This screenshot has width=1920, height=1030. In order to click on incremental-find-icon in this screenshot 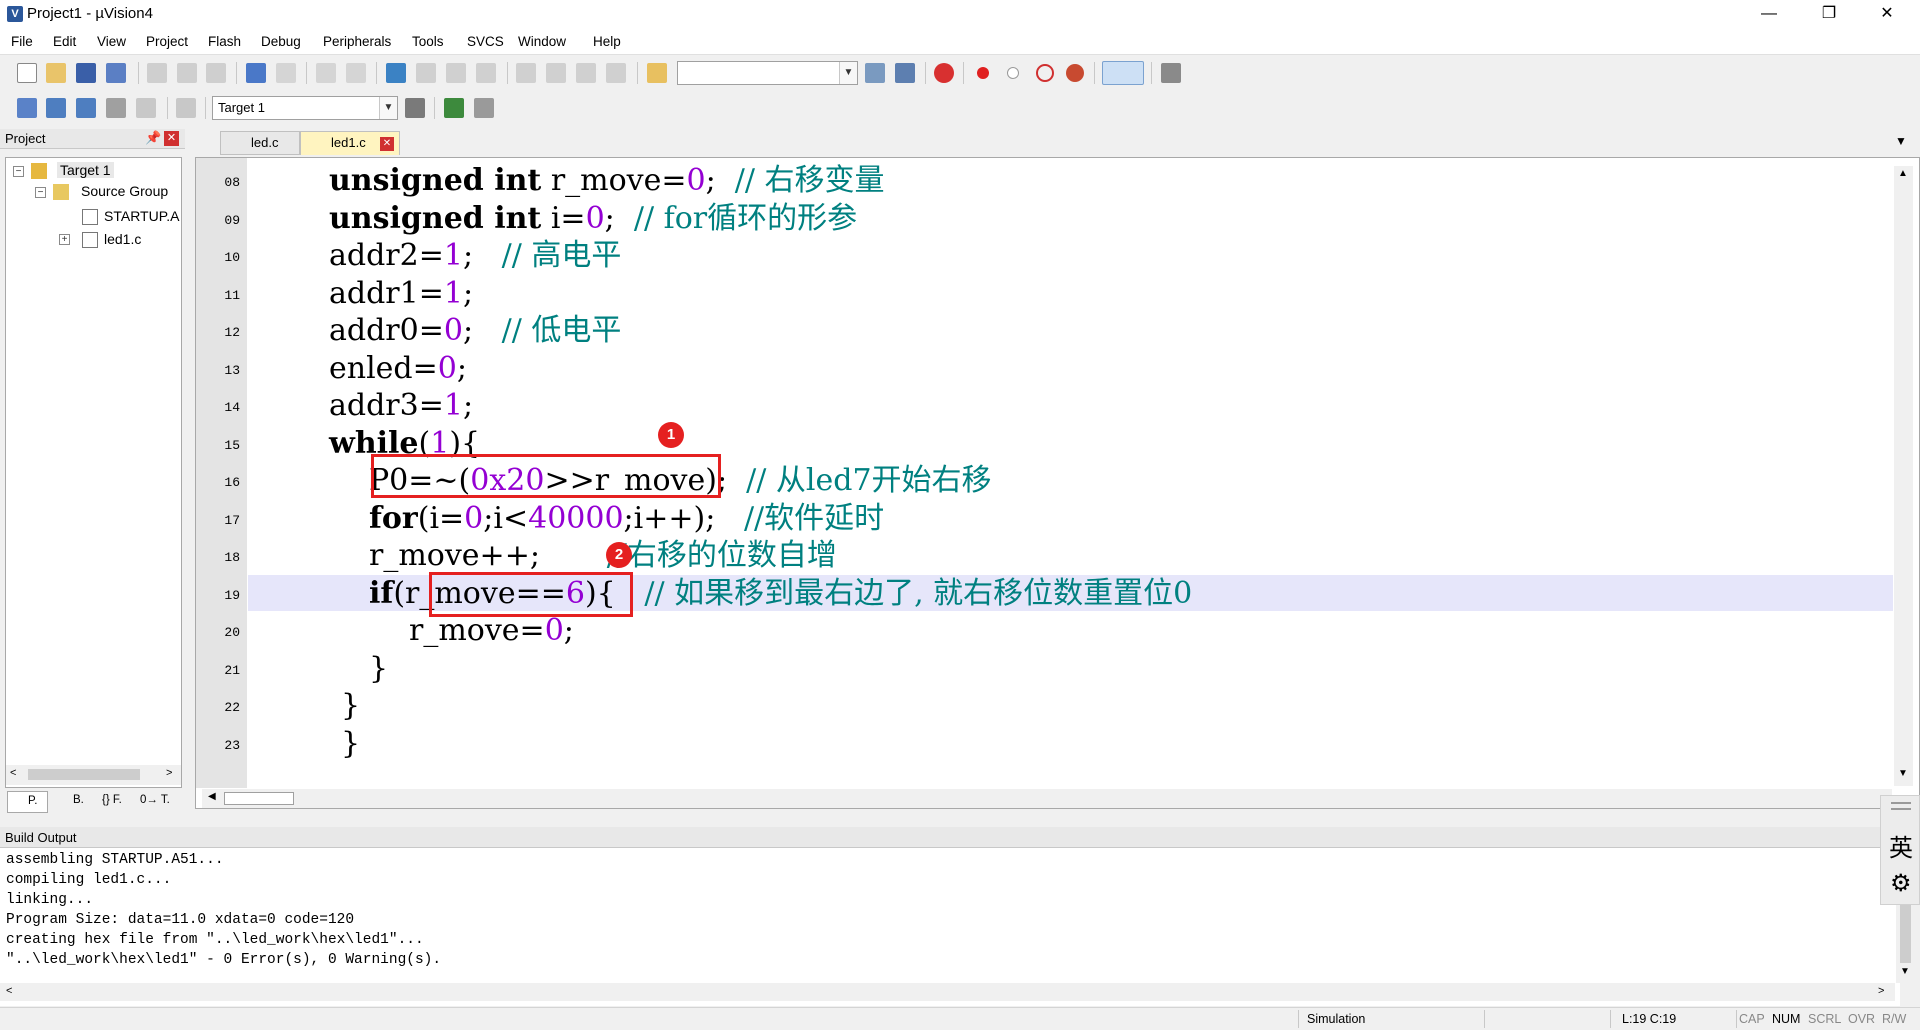, I will do `click(905, 73)`.